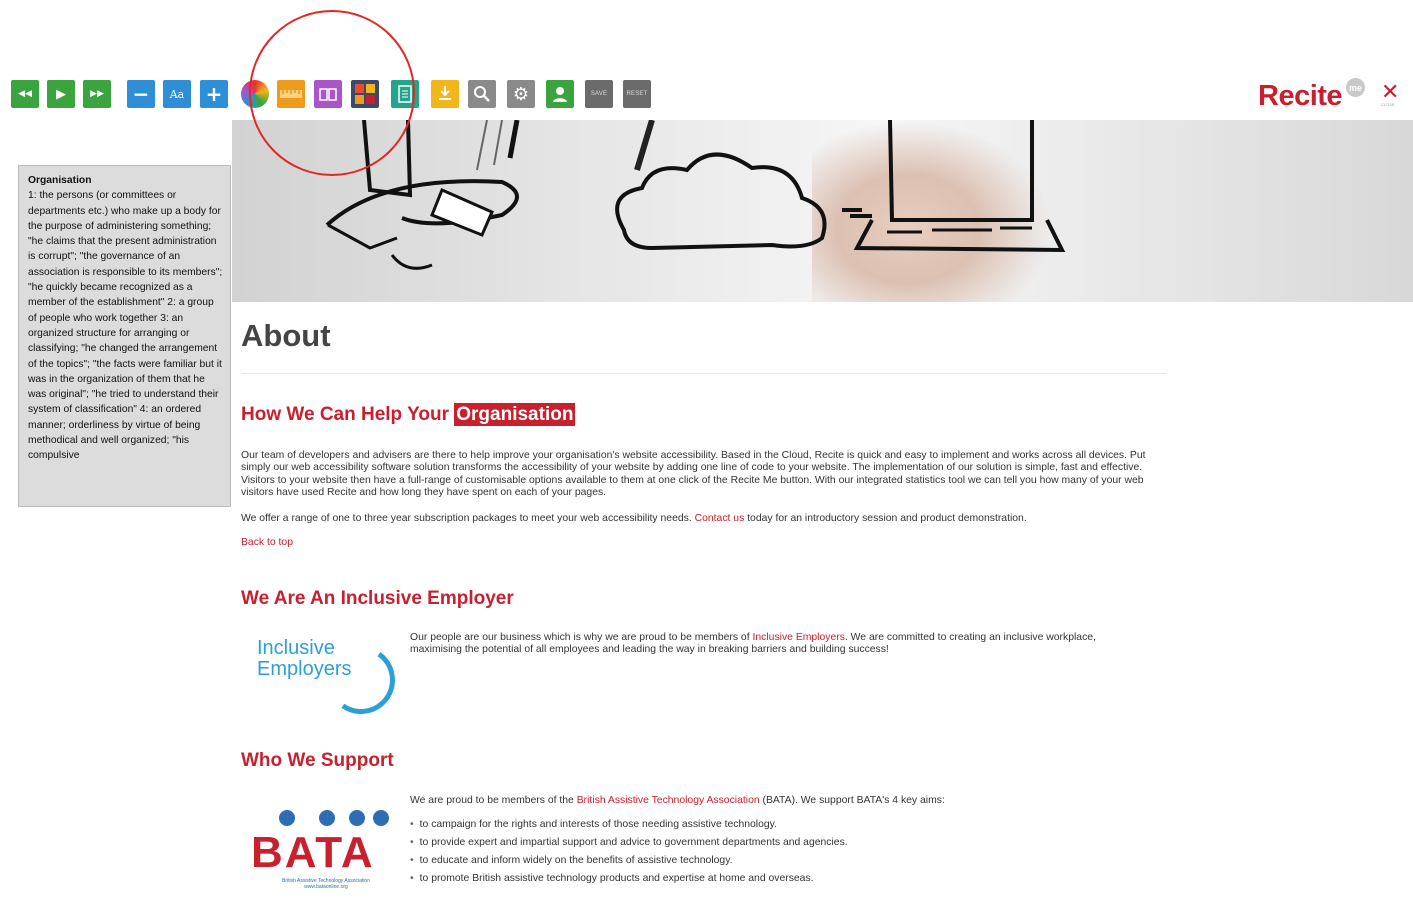  I want to click on save-button: SAVE, so click(599, 94).